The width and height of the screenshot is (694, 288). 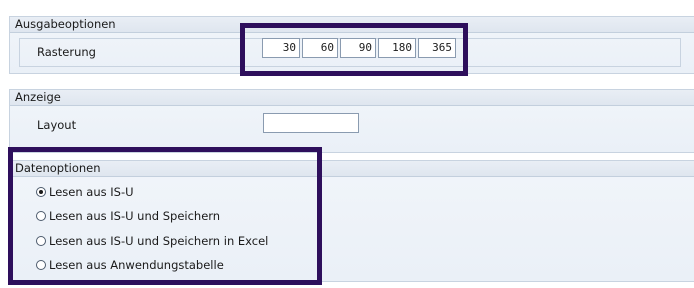 What do you see at coordinates (66, 52) in the screenshot?
I see `rasterung-label: Rasterung` at bounding box center [66, 52].